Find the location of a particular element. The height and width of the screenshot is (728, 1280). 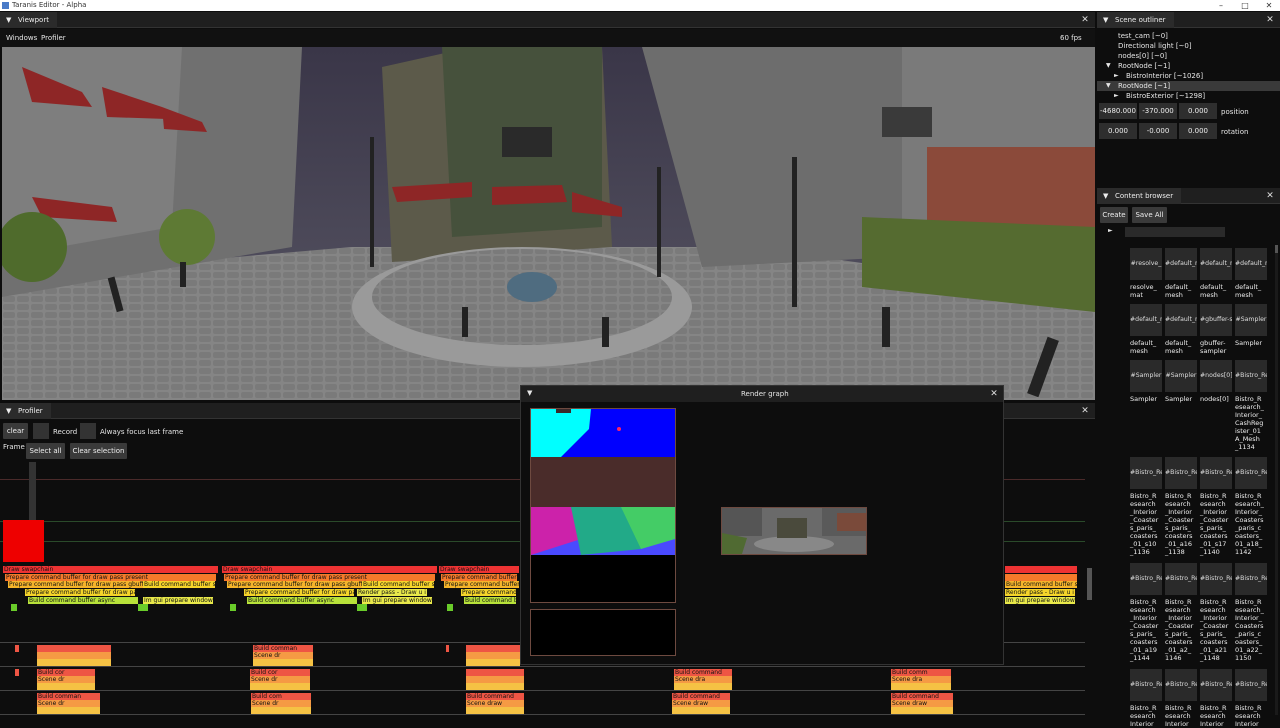

rotation-x-field: 0.000 is located at coordinates (1118, 131).